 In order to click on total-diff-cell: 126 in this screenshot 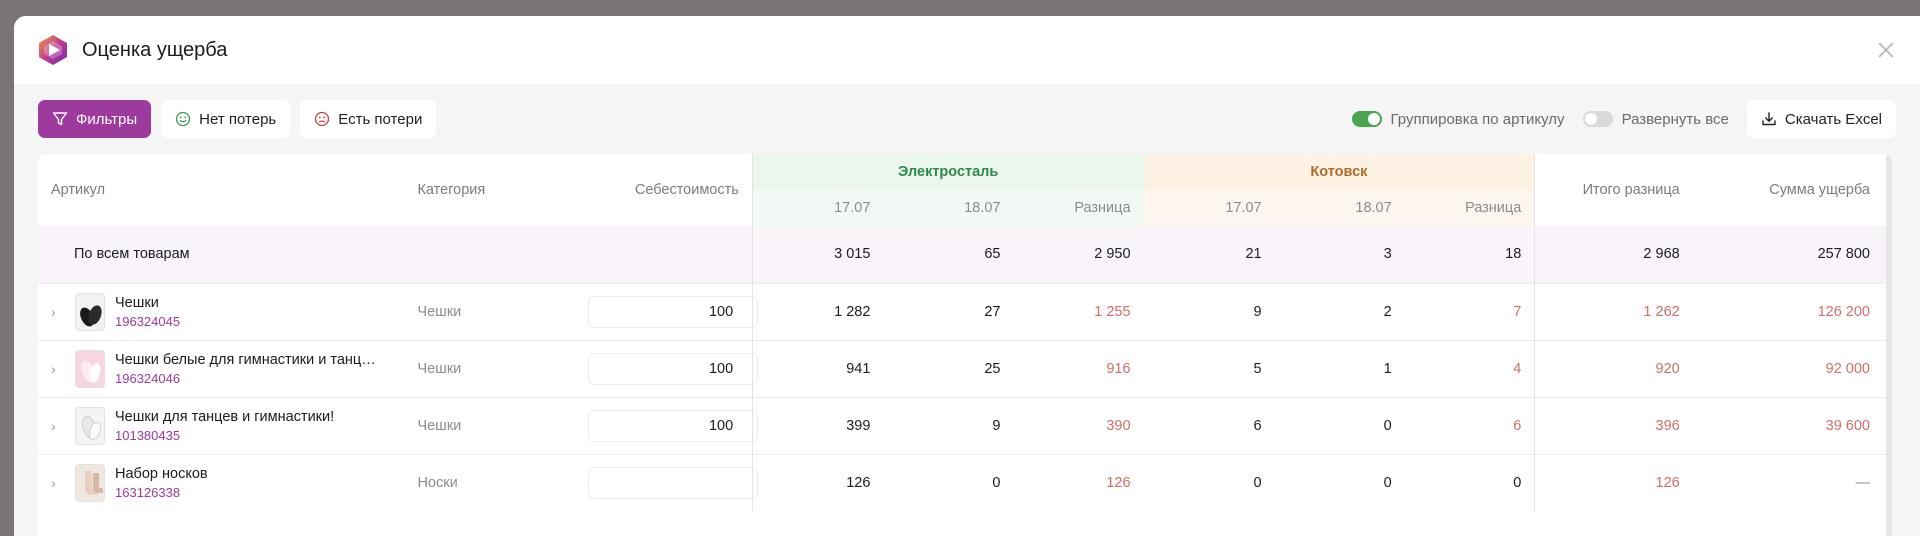, I will do `click(1613, 482)`.